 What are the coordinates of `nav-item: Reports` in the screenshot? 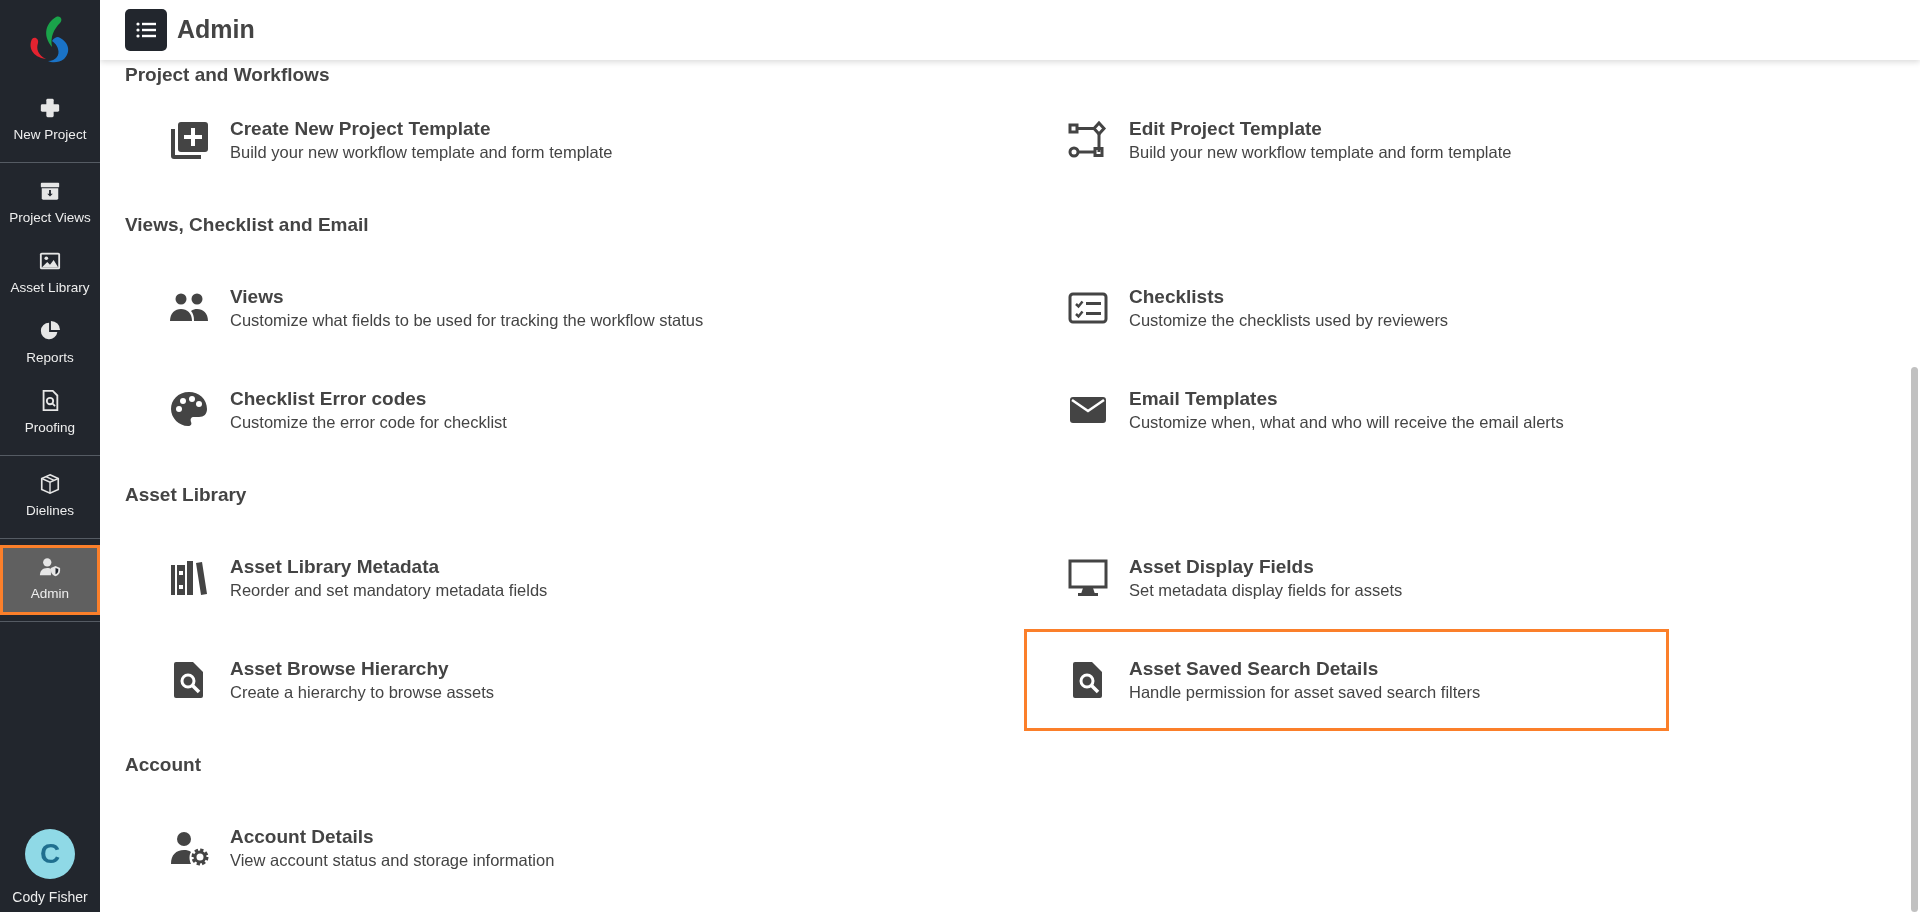 It's located at (50, 344).